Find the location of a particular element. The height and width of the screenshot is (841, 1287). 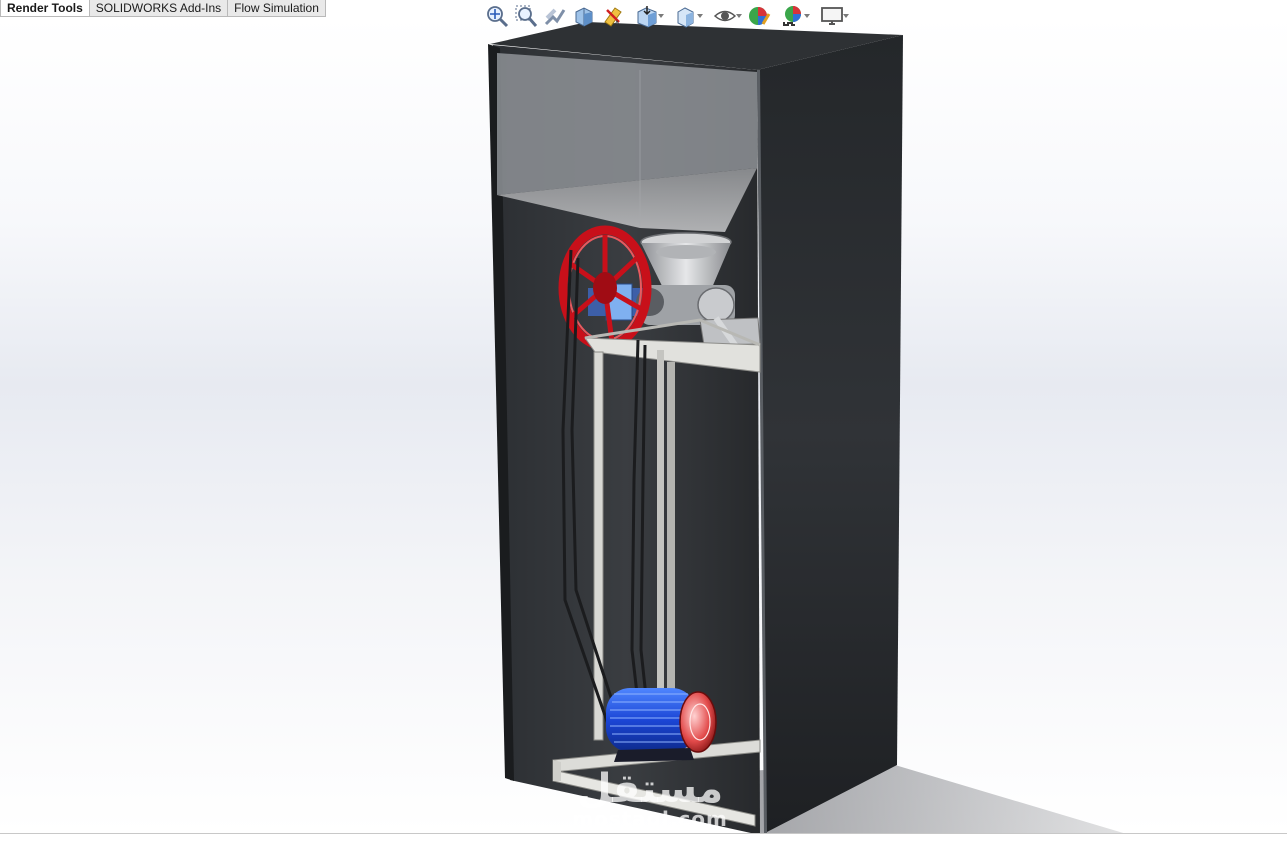

edit-appearance-button is located at coordinates (759, 16).